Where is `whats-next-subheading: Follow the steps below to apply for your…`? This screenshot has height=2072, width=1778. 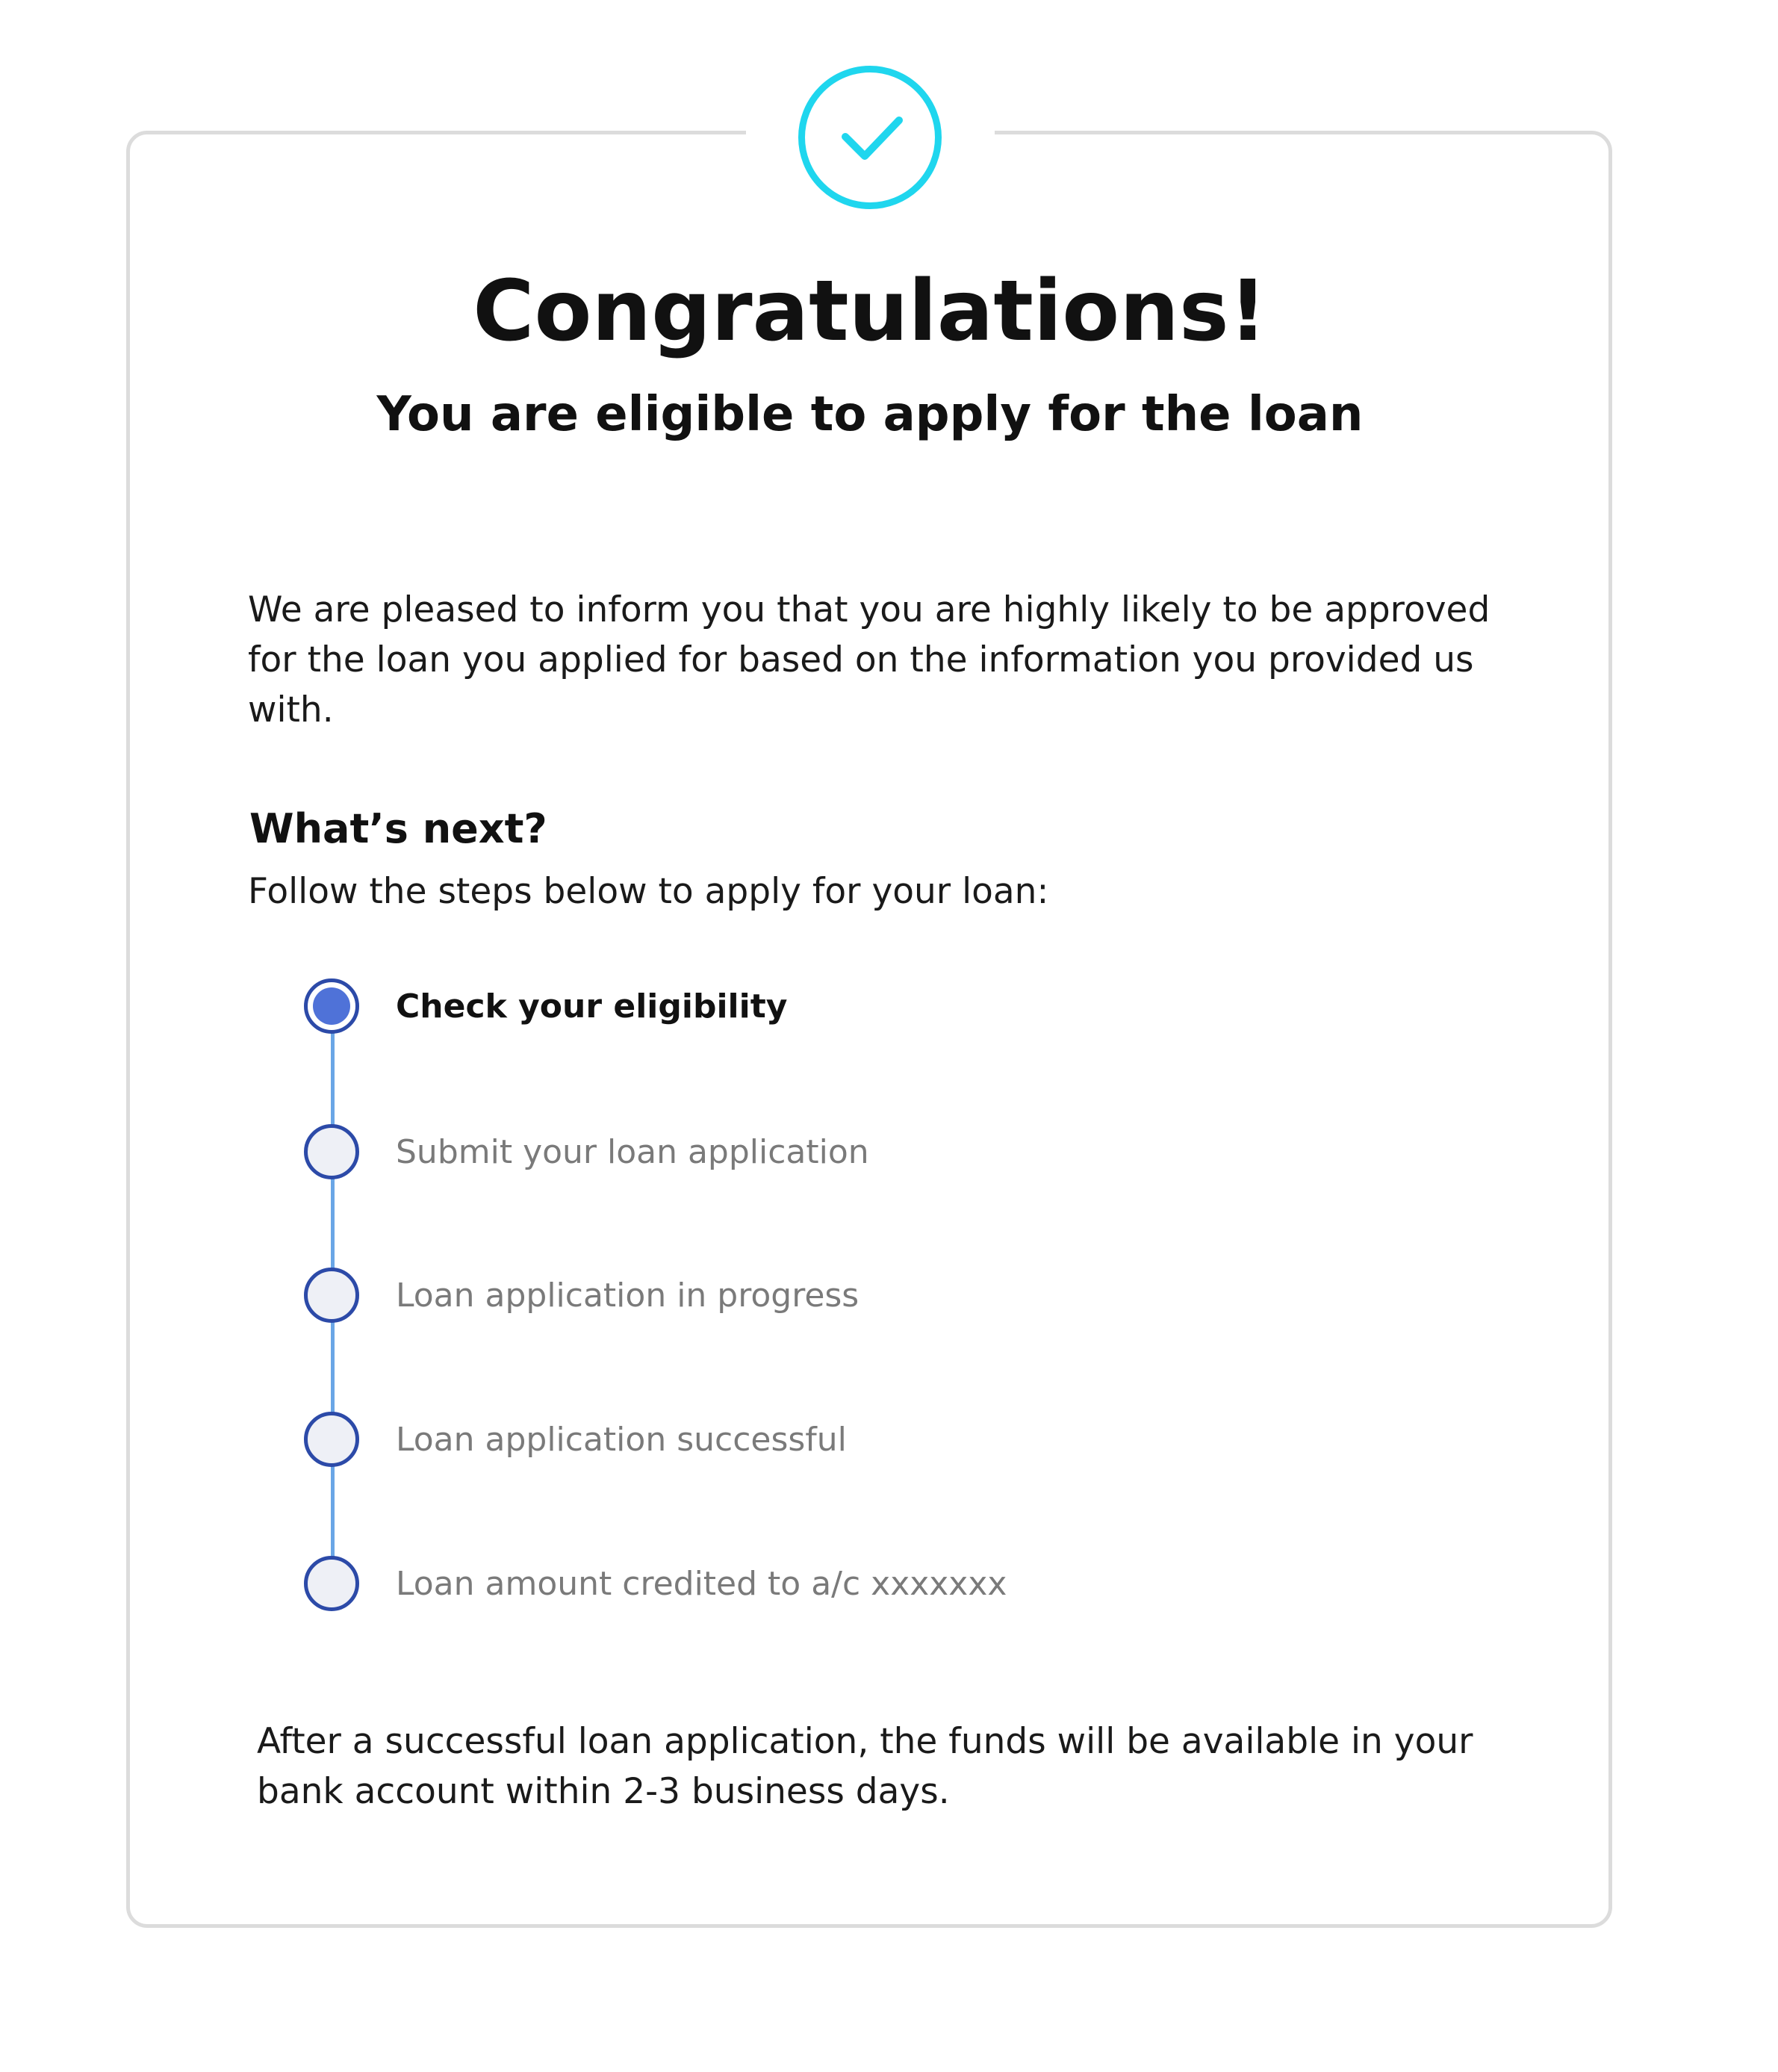 whats-next-subheading: Follow the steps below to apply for your… is located at coordinates (648, 891).